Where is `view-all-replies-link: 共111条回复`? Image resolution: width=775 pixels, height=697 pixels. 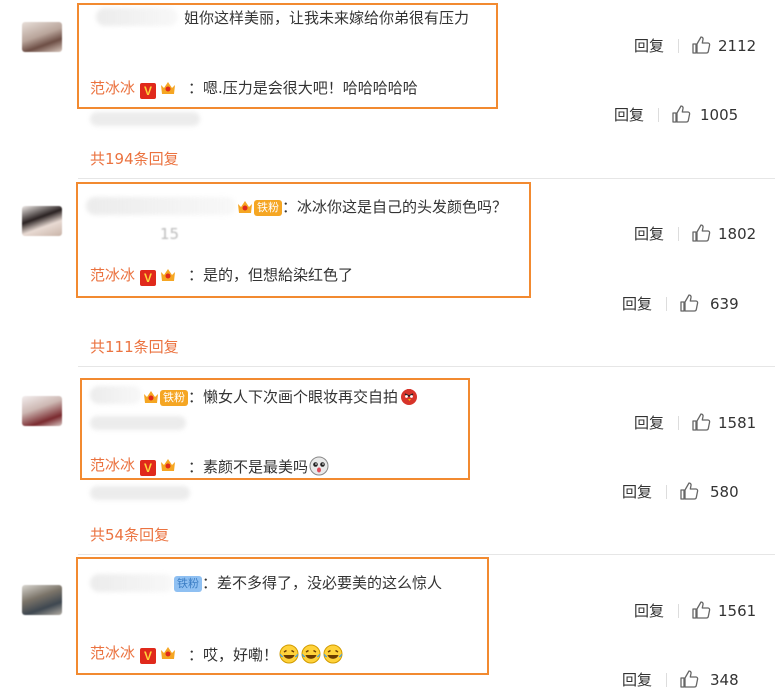
view-all-replies-link: 共111条回复 is located at coordinates (134, 347).